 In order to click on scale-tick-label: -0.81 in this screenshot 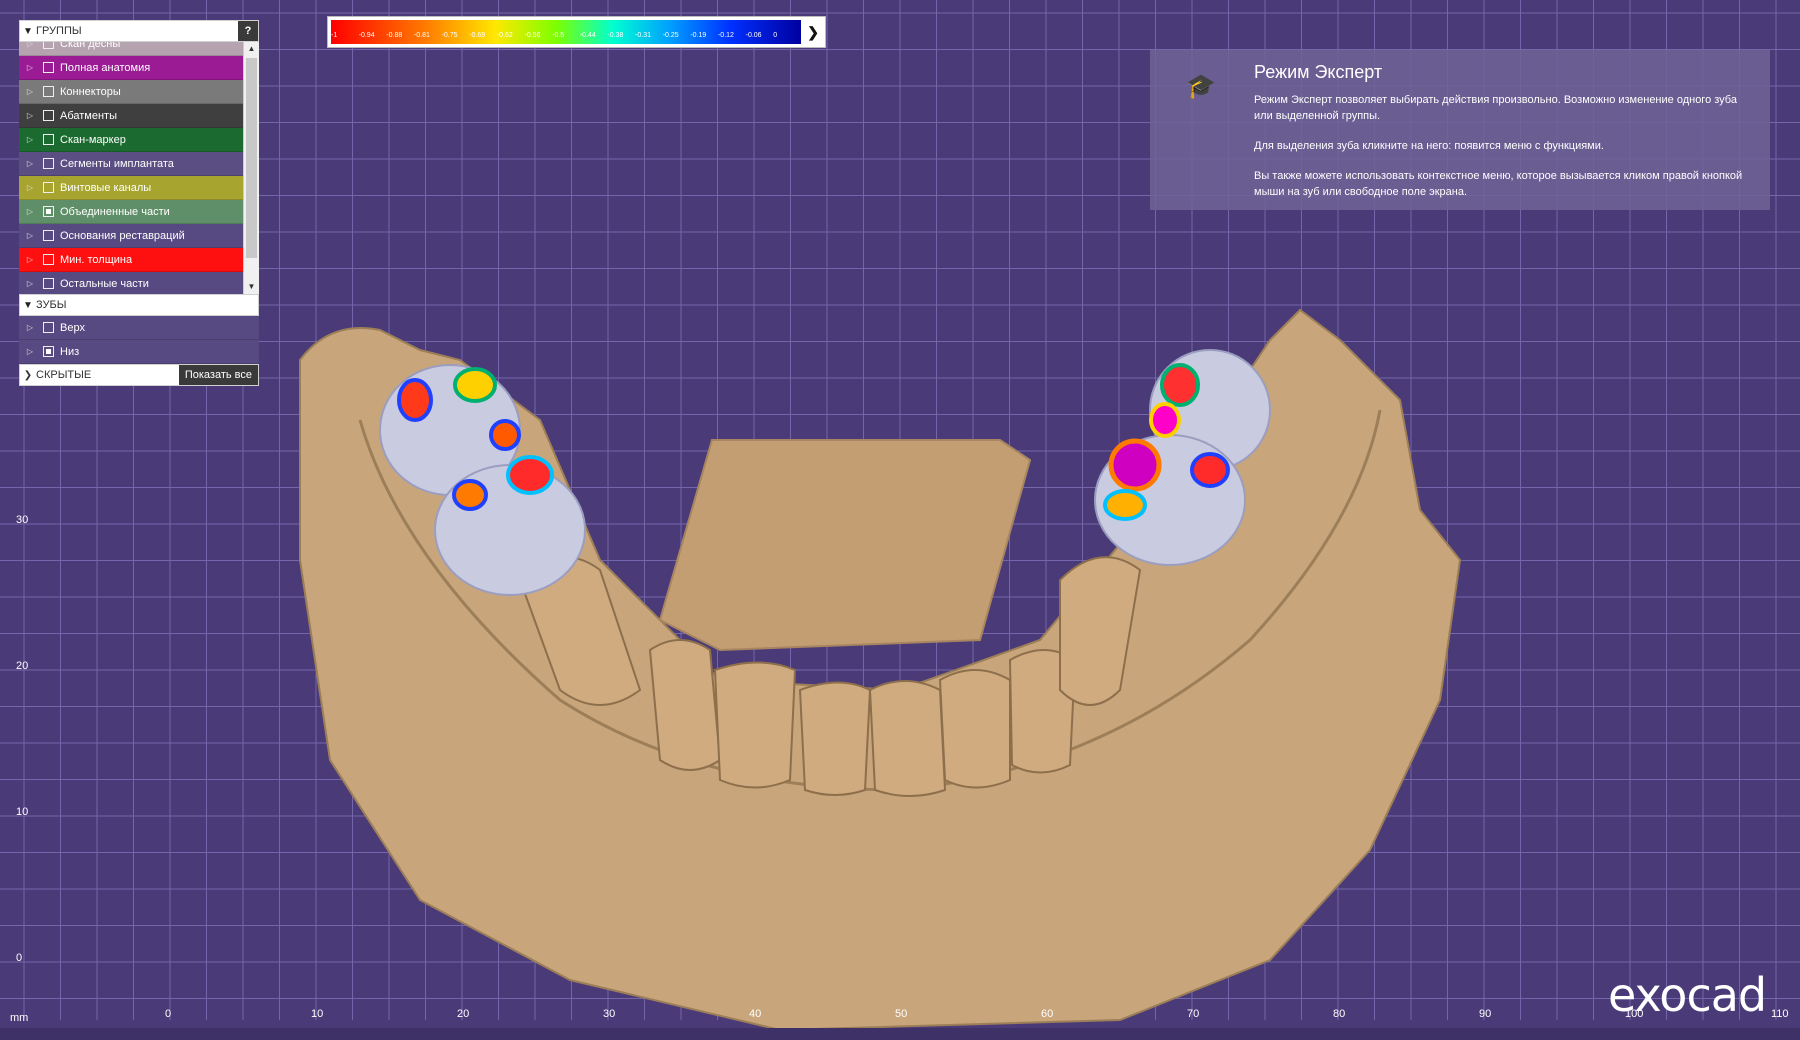, I will do `click(421, 35)`.